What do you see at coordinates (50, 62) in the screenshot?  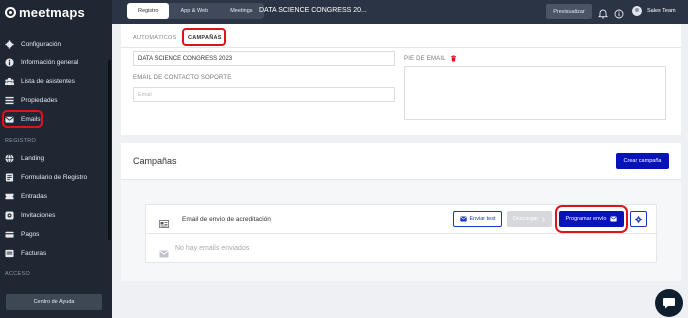 I see `sidebar-item-label: Información general` at bounding box center [50, 62].